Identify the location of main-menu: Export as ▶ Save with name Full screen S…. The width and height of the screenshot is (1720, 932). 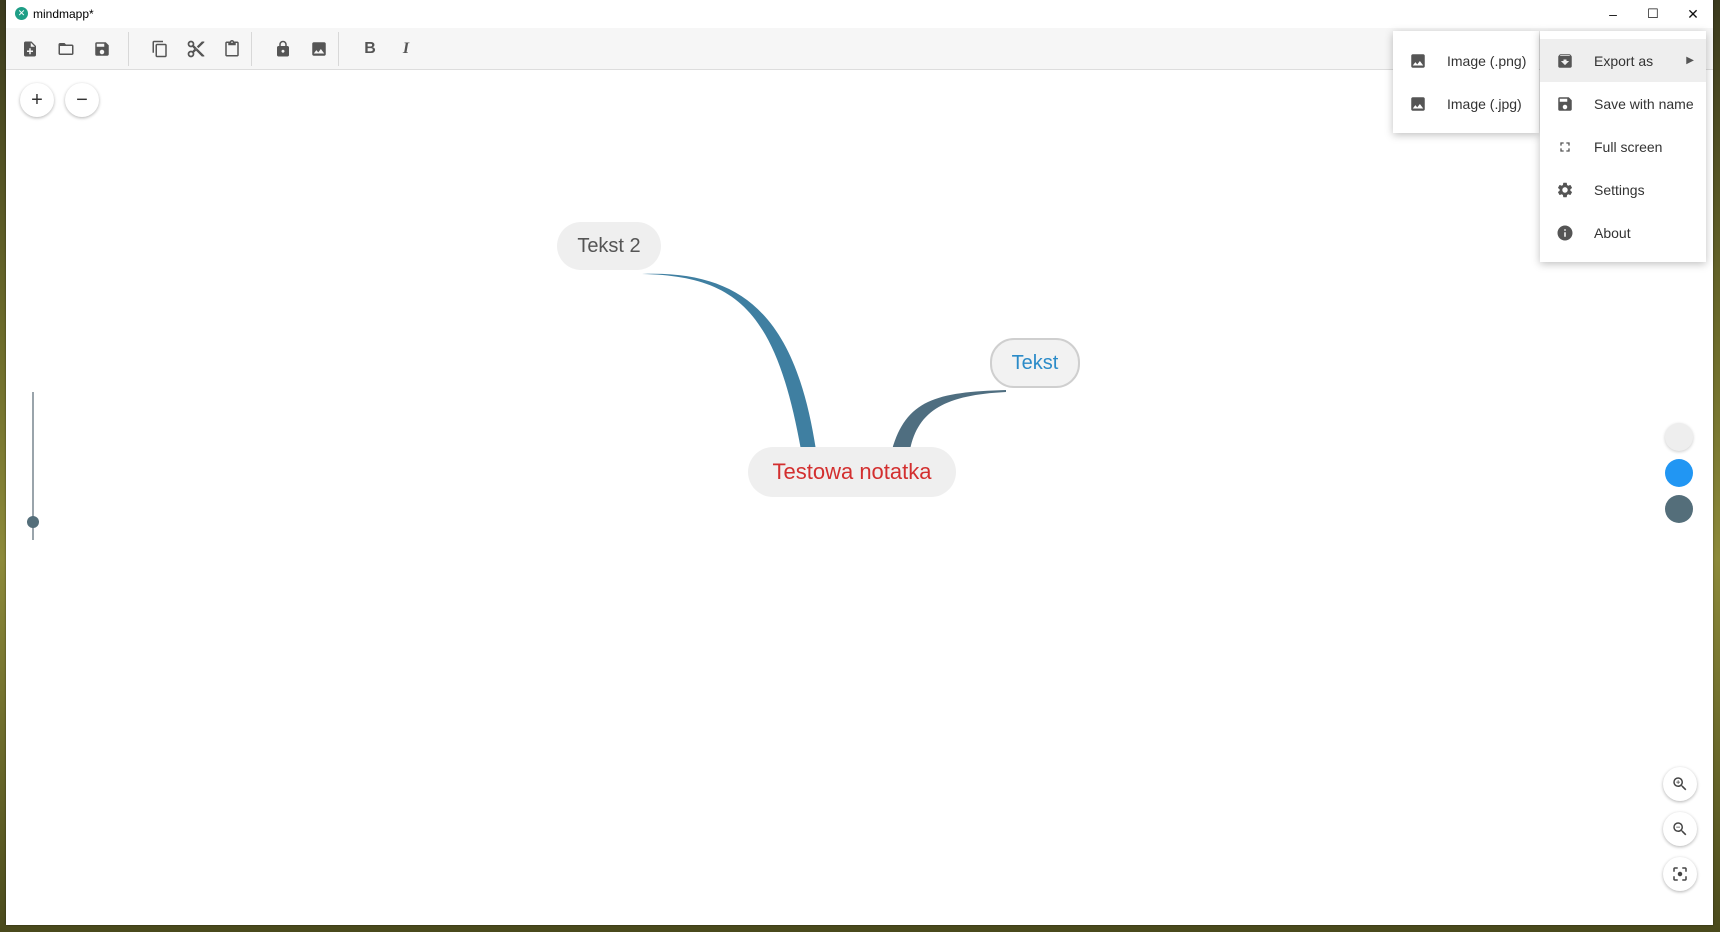
(1623, 146).